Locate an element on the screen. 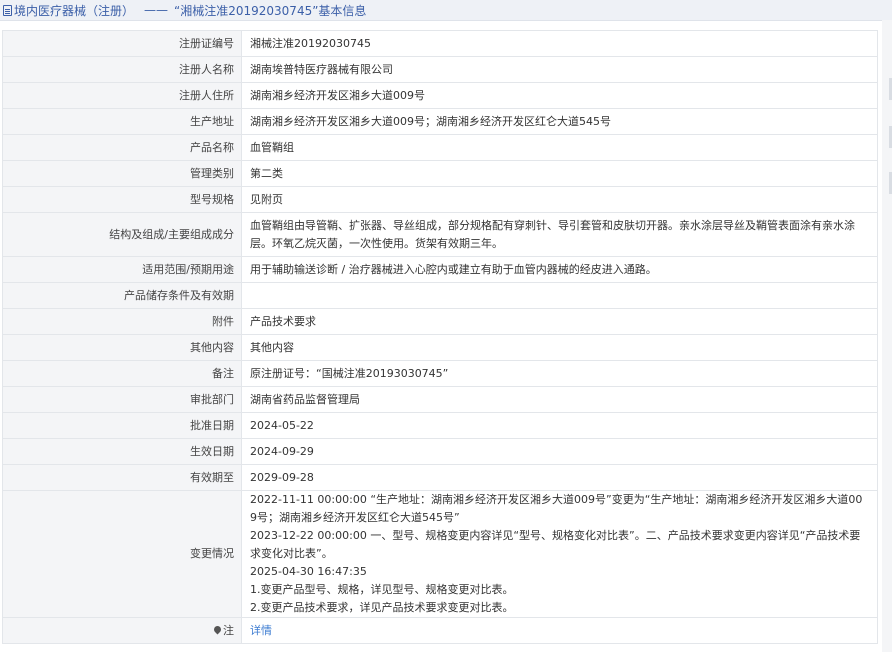  table-row: 注册人住所 湖南湘乡经济开发区湘乡大道009号 is located at coordinates (440, 95).